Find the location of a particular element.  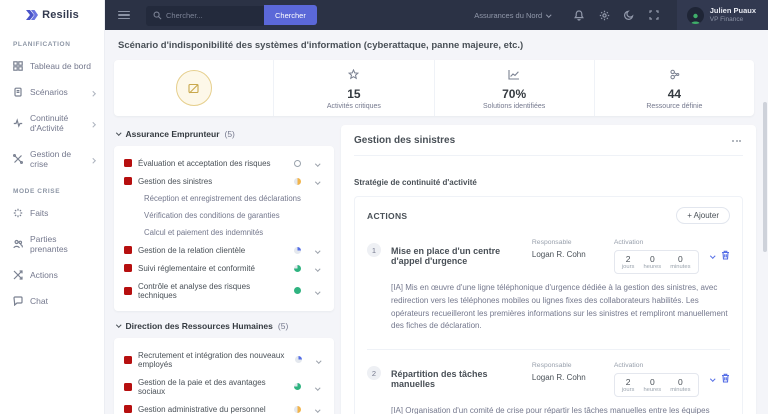

process-item: Évaluation et acceptation des risques is located at coordinates (224, 163).